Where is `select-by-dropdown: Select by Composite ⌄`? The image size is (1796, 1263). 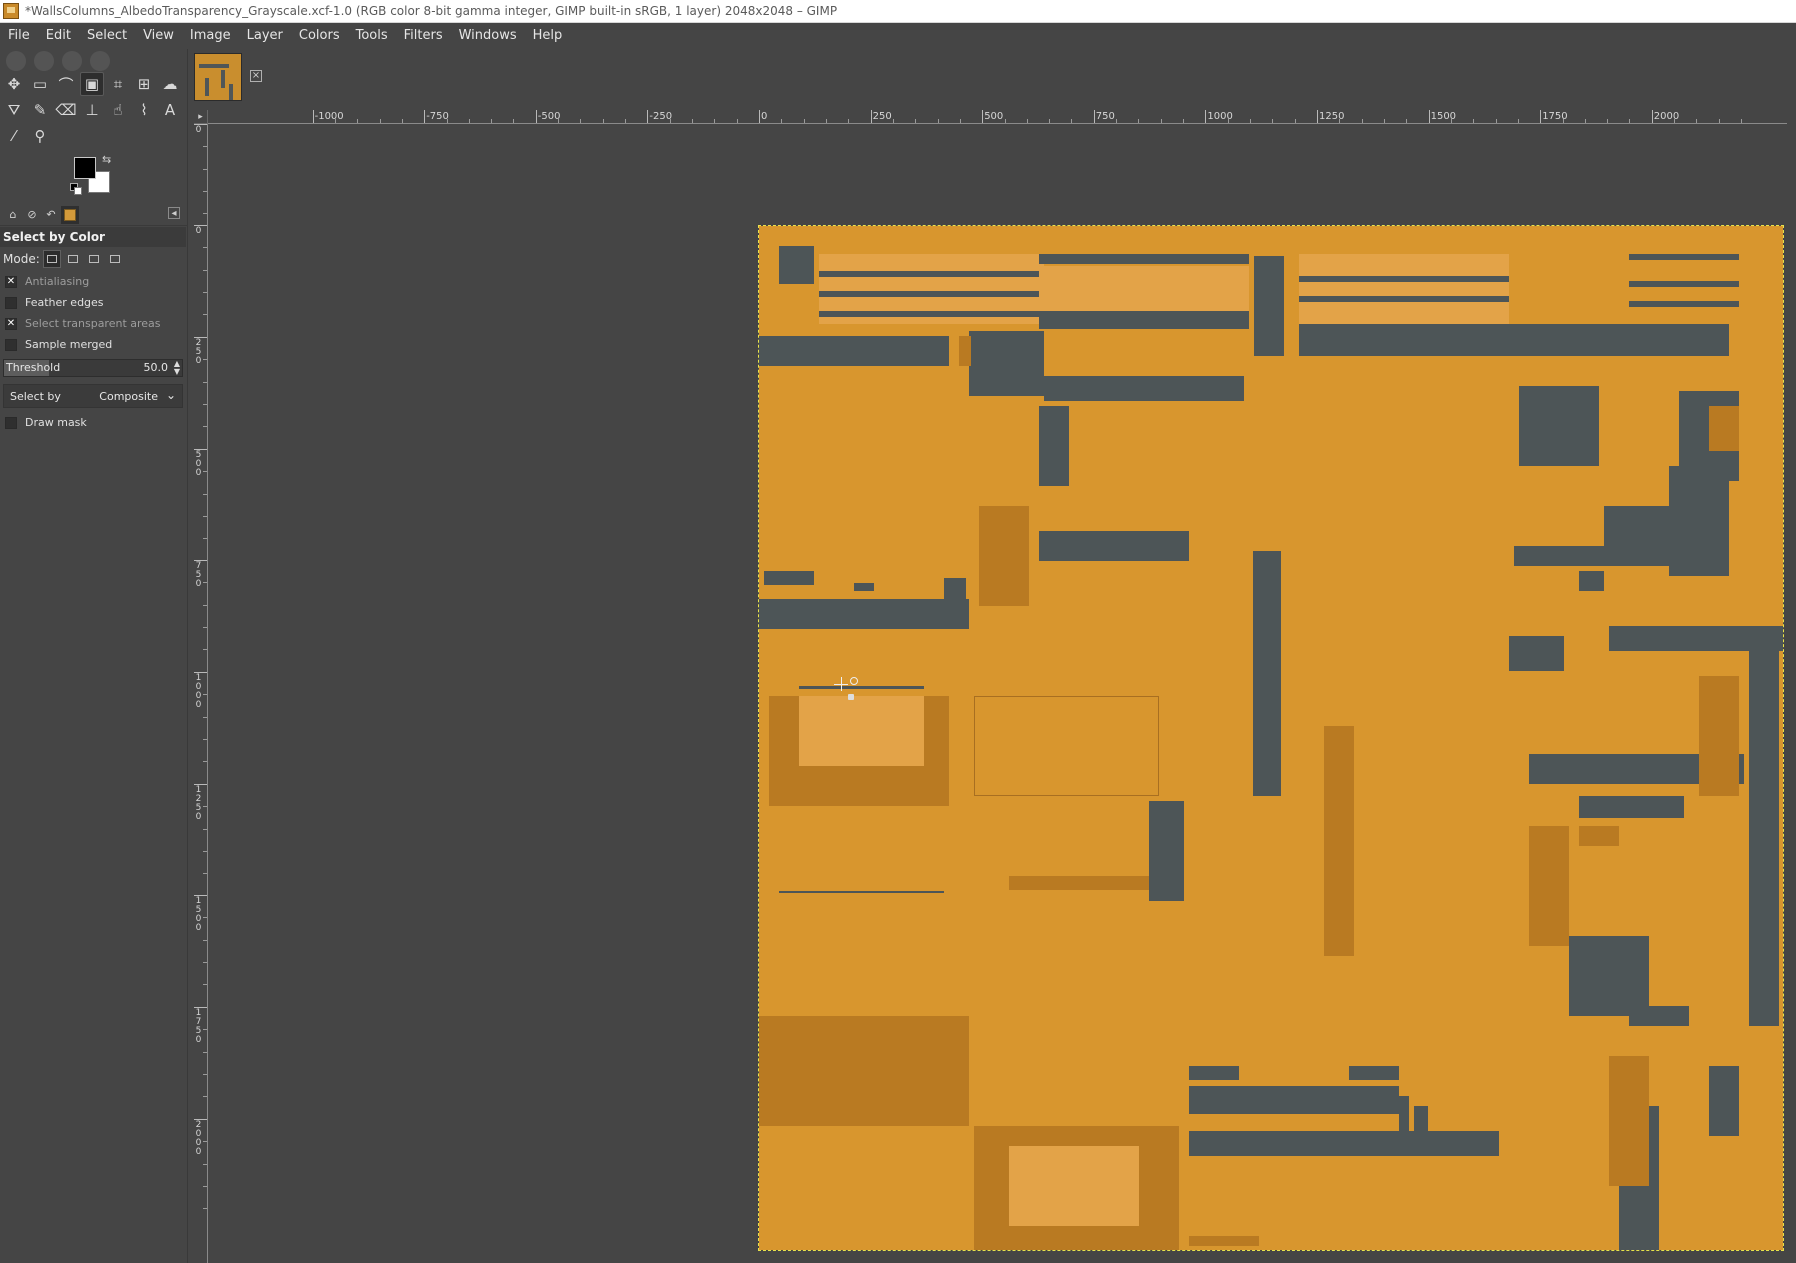 select-by-dropdown: Select by Composite ⌄ is located at coordinates (93, 396).